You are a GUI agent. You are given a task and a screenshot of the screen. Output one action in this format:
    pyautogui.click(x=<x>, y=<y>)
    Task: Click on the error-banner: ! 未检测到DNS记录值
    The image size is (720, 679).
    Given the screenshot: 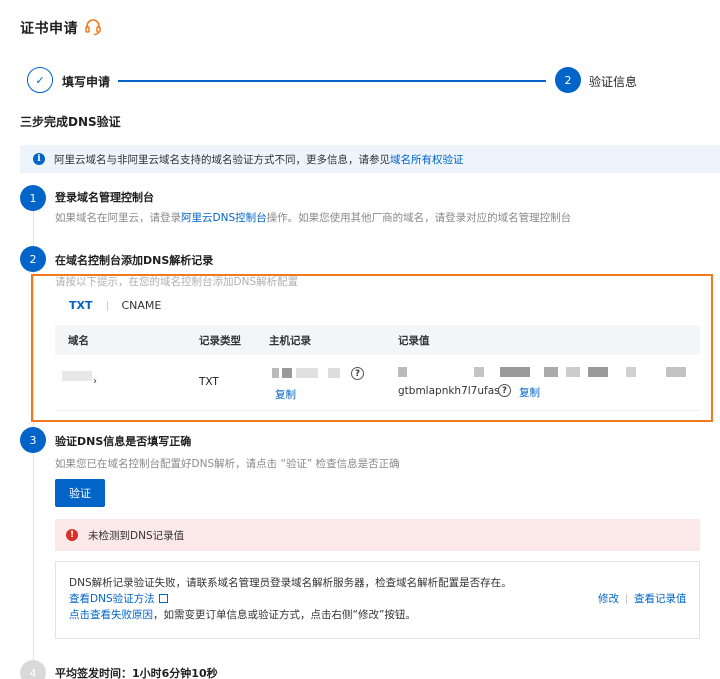 What is the action you would take?
    pyautogui.click(x=377, y=535)
    